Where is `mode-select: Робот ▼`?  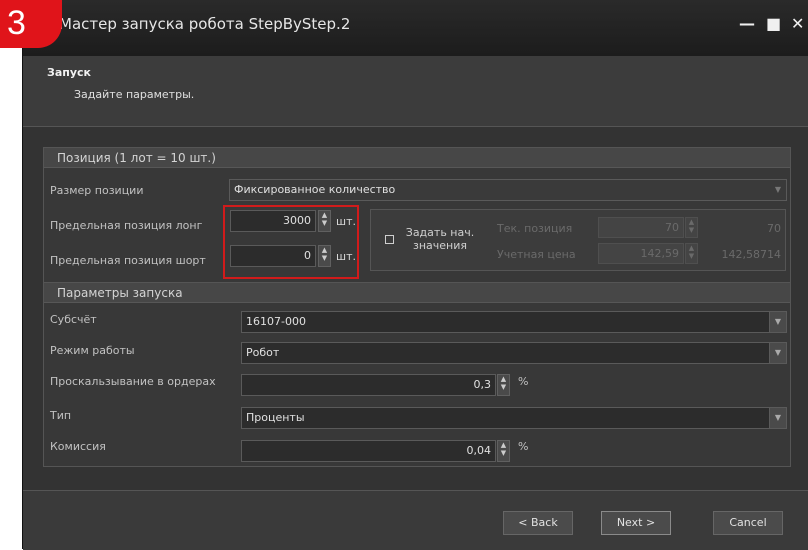 mode-select: Робот ▼ is located at coordinates (514, 353).